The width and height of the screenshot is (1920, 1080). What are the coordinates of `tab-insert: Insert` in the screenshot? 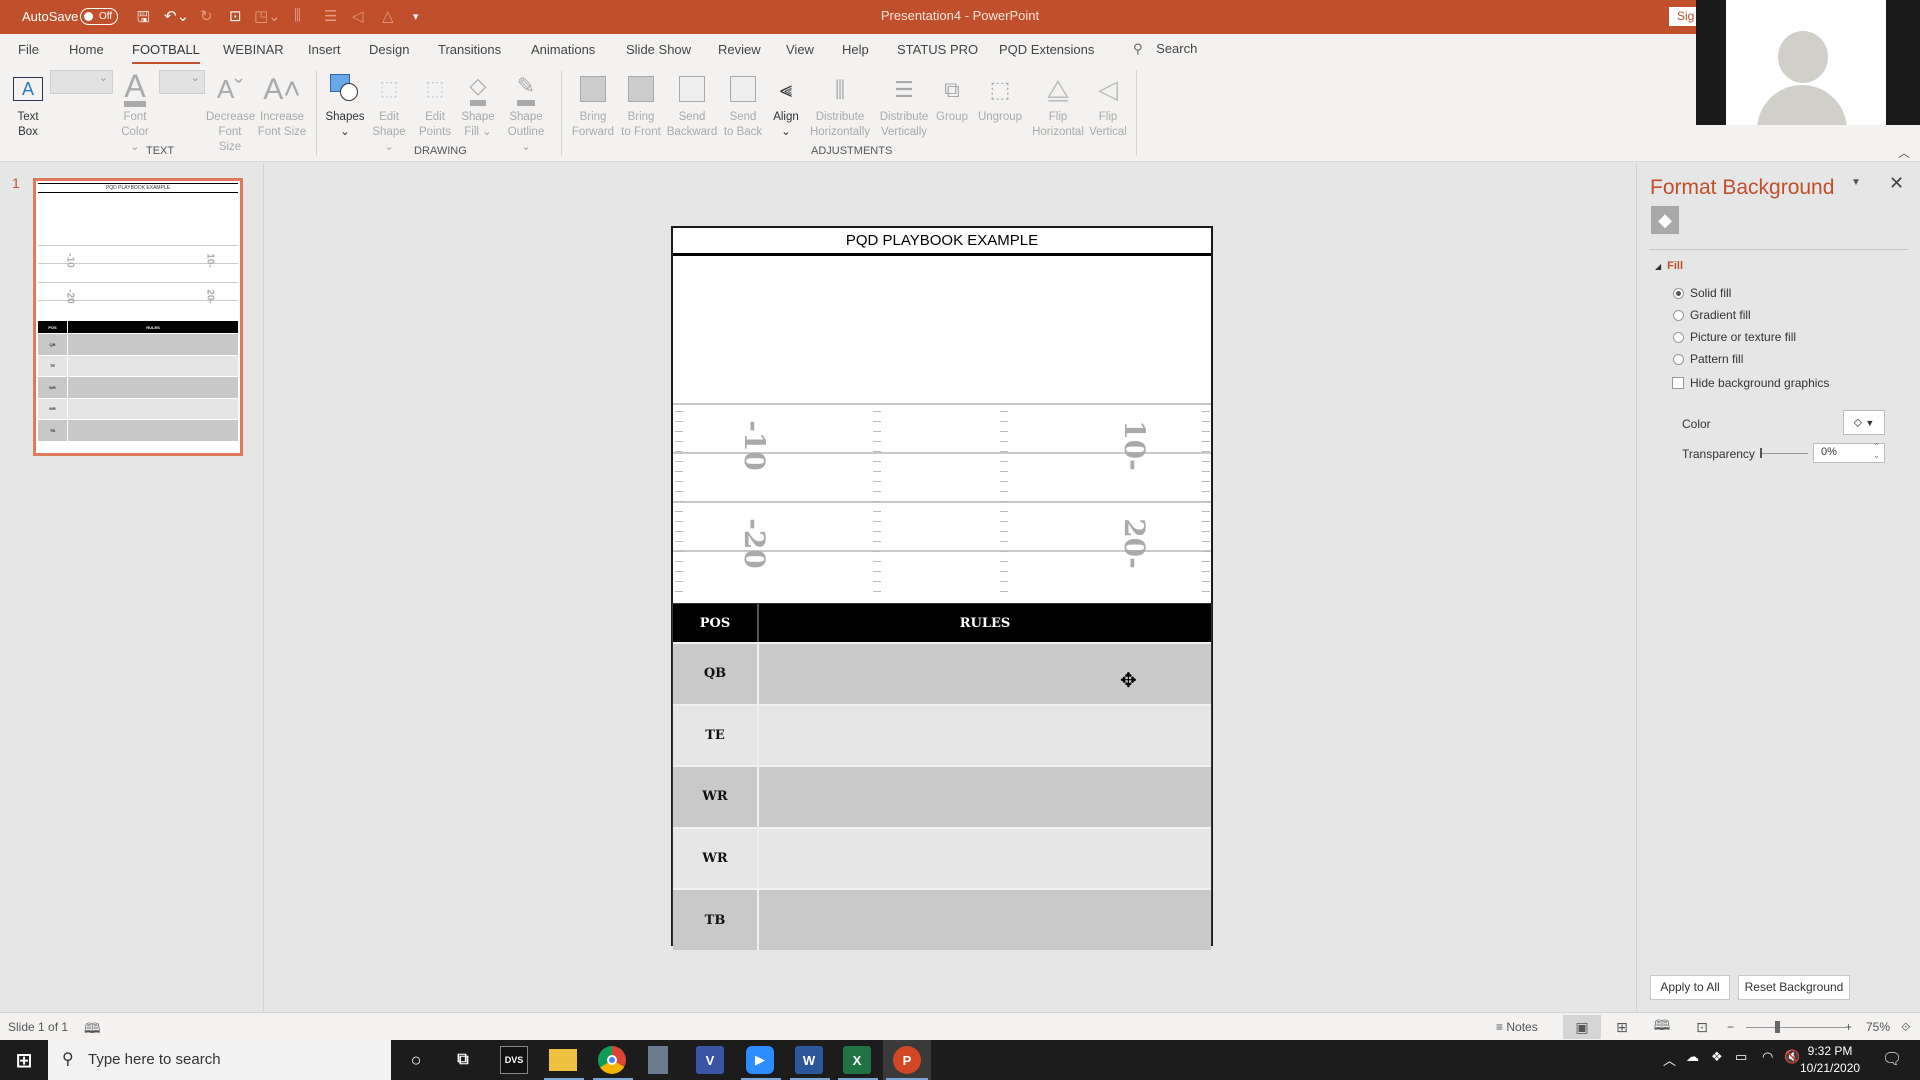 It's located at (324, 49).